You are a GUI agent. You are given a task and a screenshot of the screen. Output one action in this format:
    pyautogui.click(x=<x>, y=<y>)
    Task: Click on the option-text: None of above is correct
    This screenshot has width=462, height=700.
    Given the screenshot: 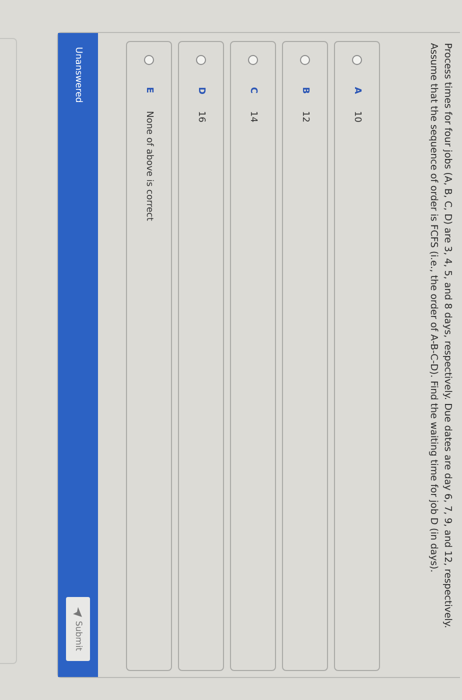 What is the action you would take?
    pyautogui.click(x=149, y=166)
    